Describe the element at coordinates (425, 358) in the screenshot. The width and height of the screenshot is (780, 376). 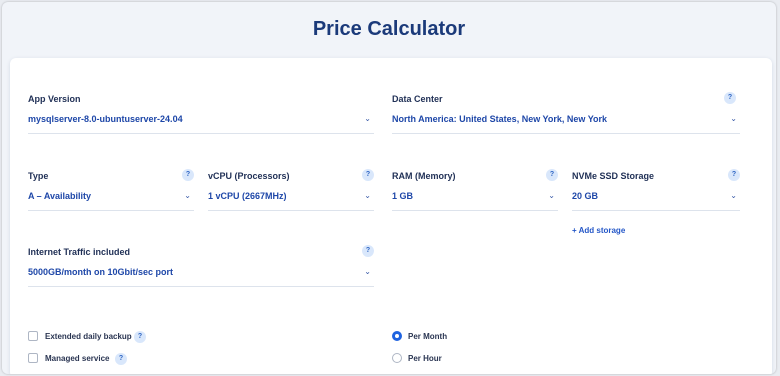
I see `per-hour-label: Per Hour` at that location.